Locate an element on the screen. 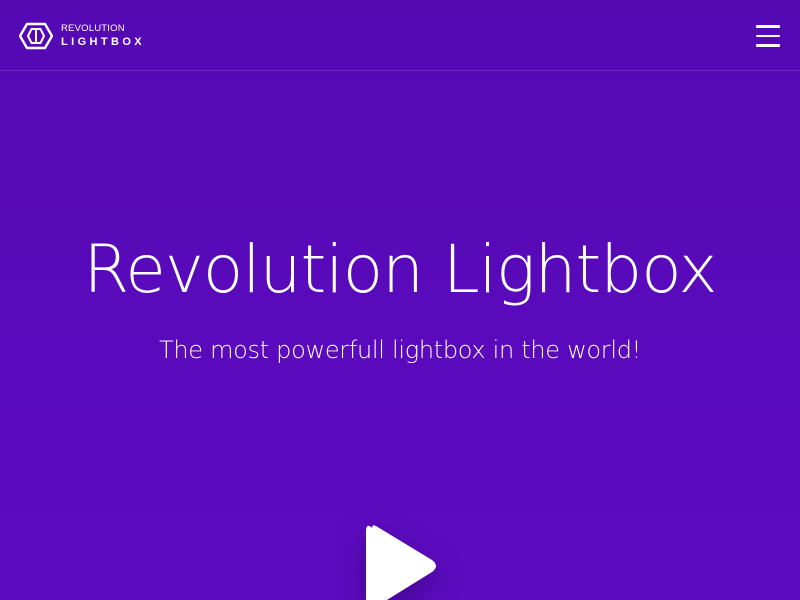  site-logo: REVOLUTION LIGHTBOX is located at coordinates (82, 36).